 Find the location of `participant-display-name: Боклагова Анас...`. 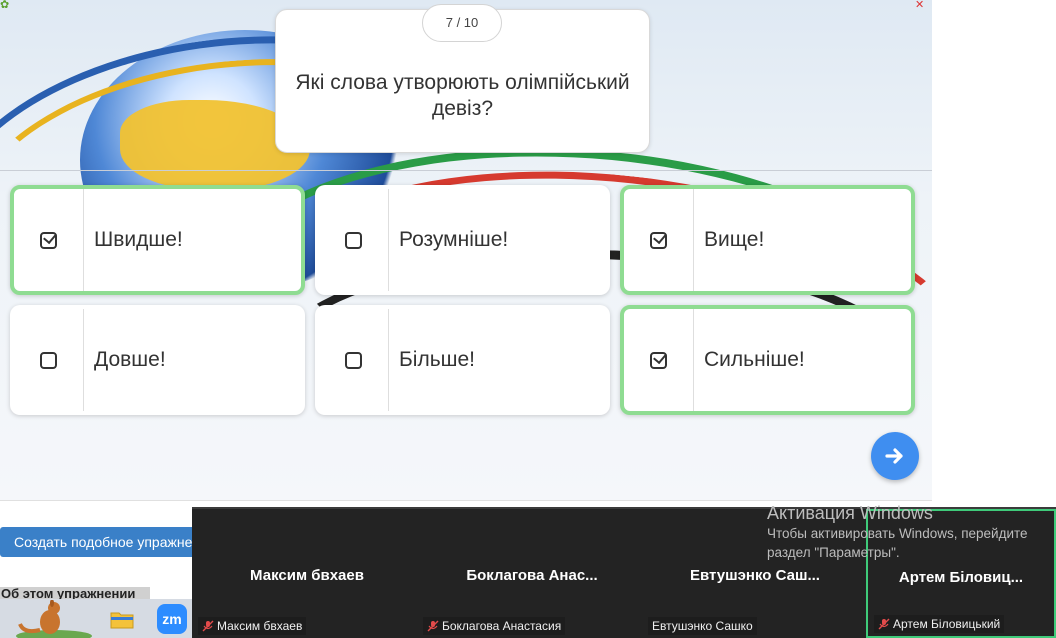

participant-display-name: Боклагова Анас... is located at coordinates (532, 575).